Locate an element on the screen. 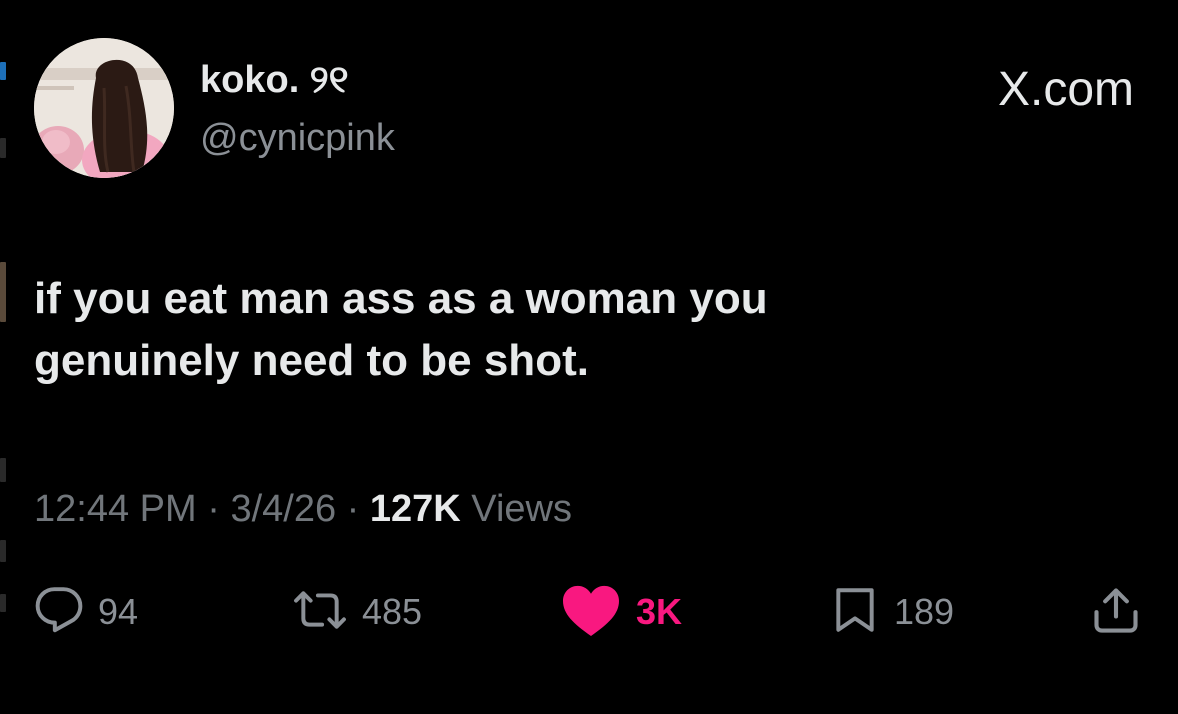 The height and width of the screenshot is (714, 1178). repost-count: 485 is located at coordinates (392, 611).